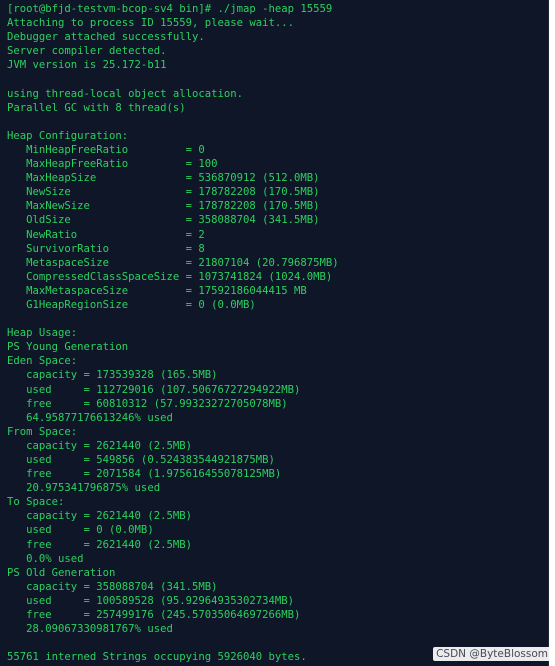 The image size is (555, 666). What do you see at coordinates (163, 206) in the screenshot?
I see `output-line: MaxNewSize = 178782208 (170.5MB)` at bounding box center [163, 206].